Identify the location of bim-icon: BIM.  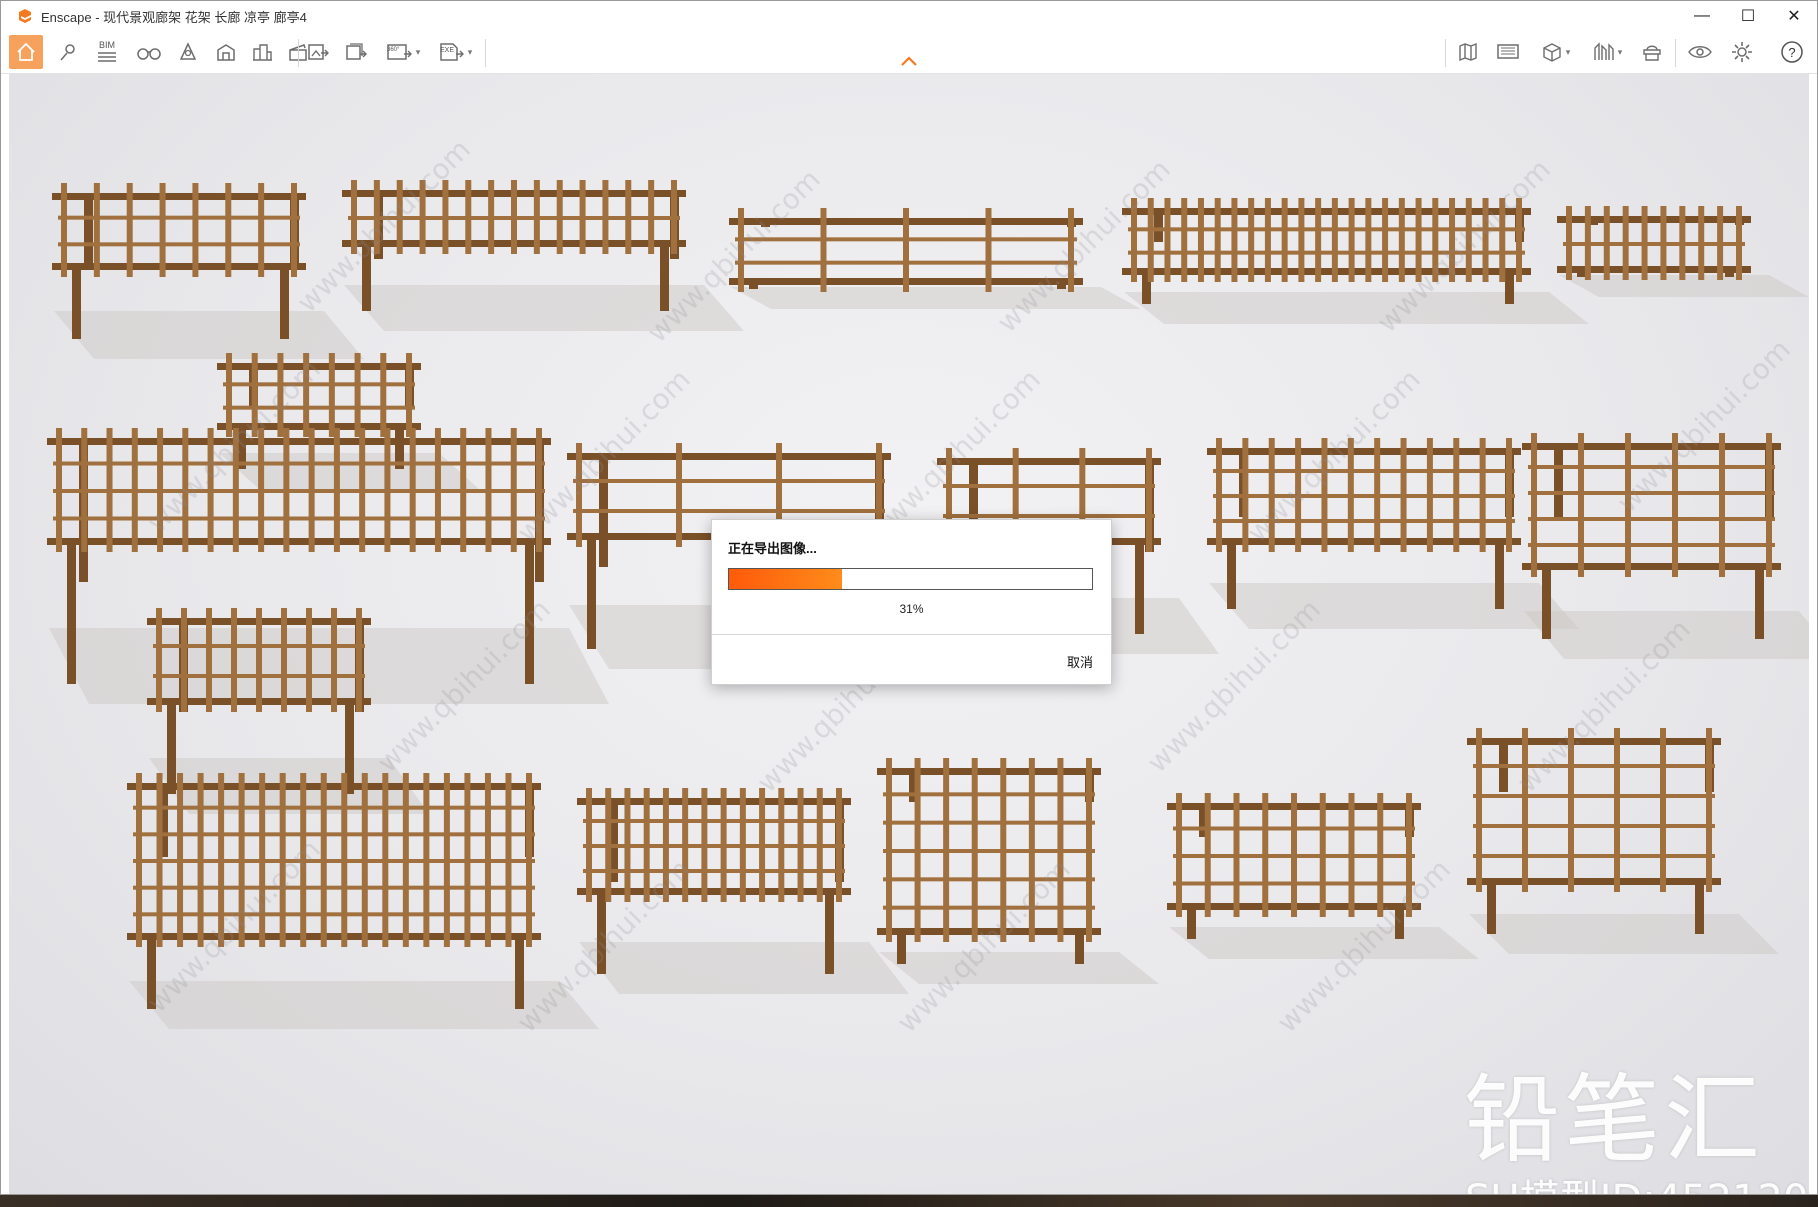
(106, 45).